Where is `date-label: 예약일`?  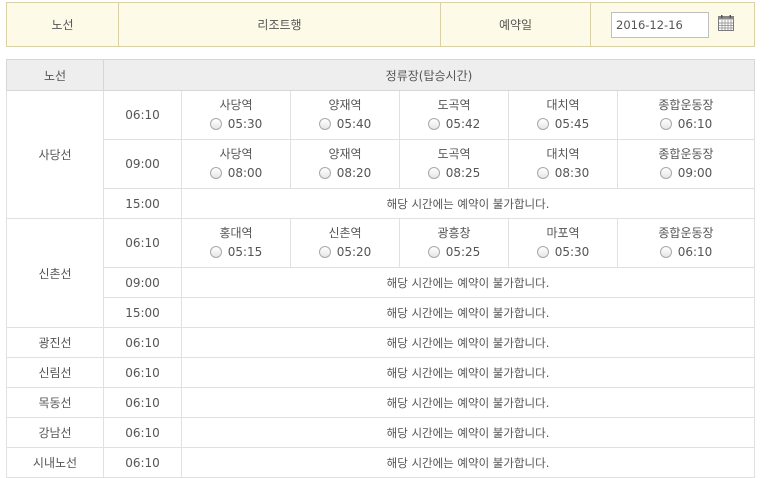 date-label: 예약일 is located at coordinates (515, 24).